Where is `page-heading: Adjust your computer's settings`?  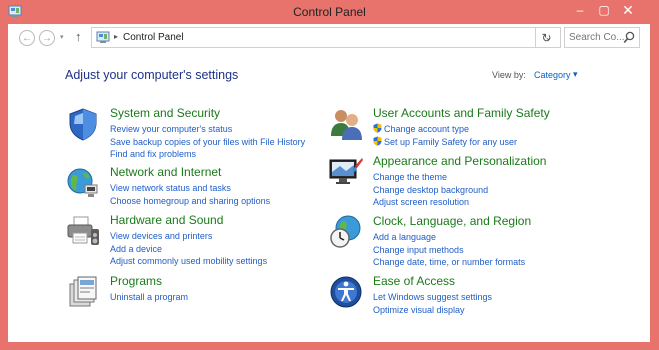
page-heading: Adjust your computer's settings is located at coordinates (152, 75).